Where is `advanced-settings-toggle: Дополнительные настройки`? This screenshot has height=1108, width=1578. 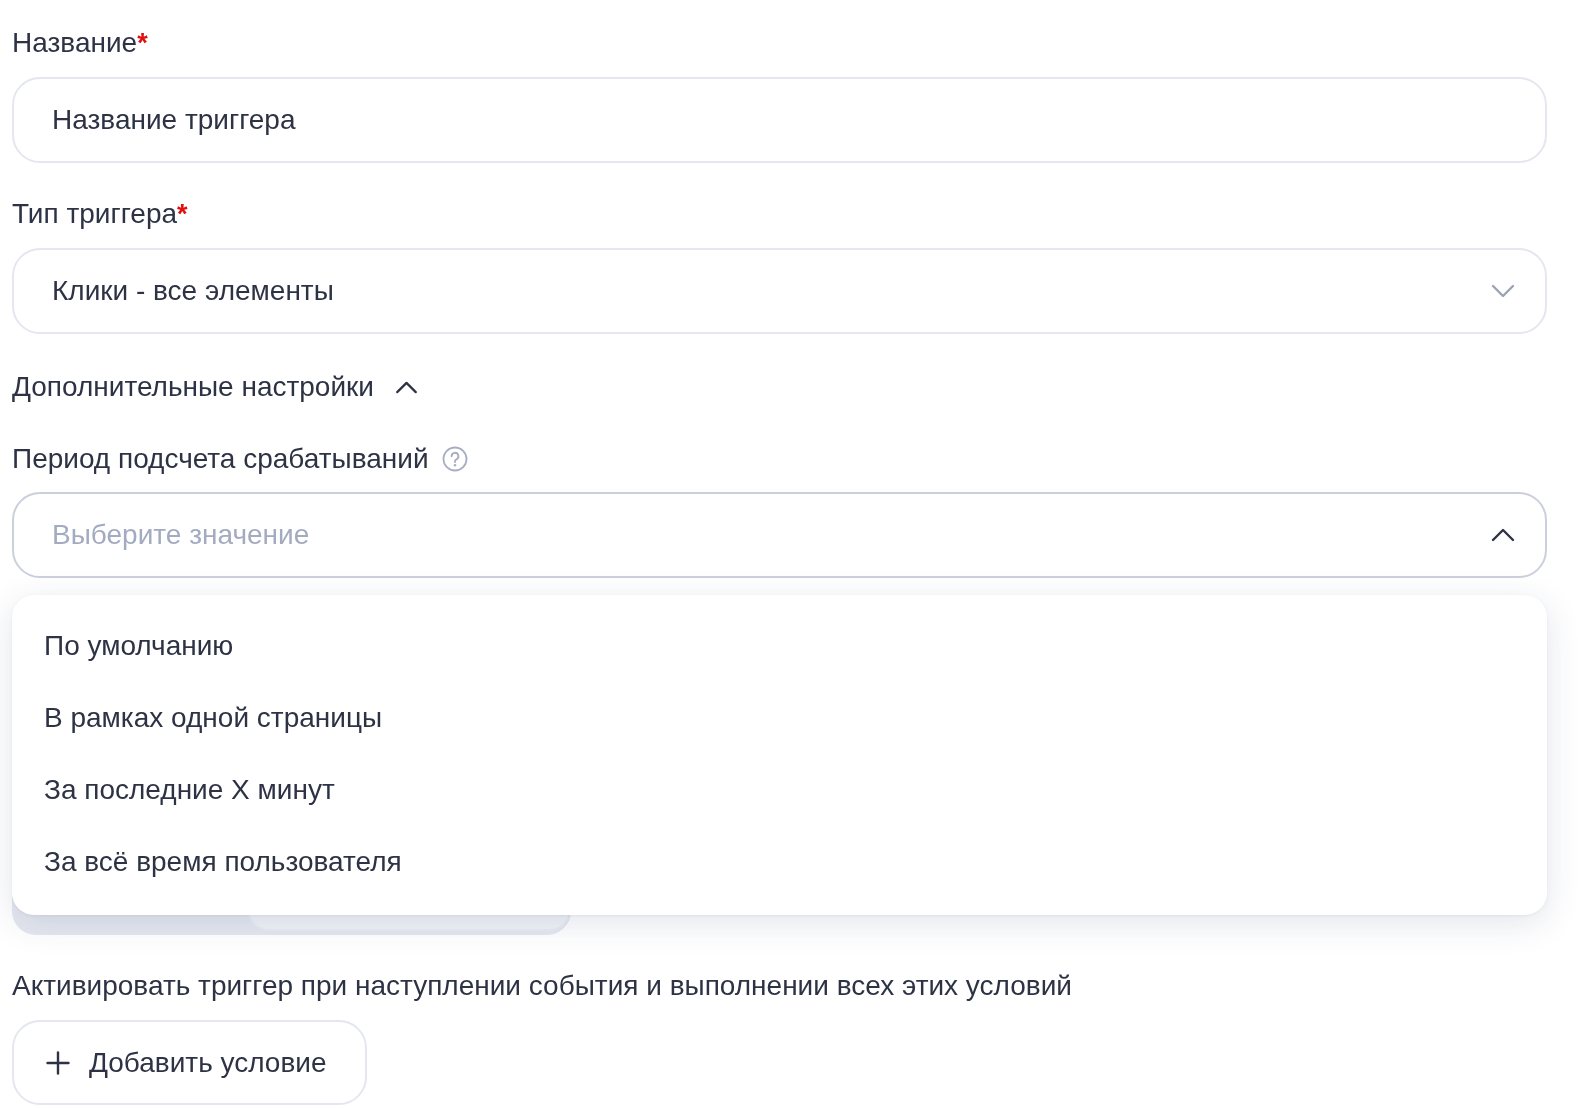
advanced-settings-toggle: Дополнительные настройки is located at coordinates (215, 387).